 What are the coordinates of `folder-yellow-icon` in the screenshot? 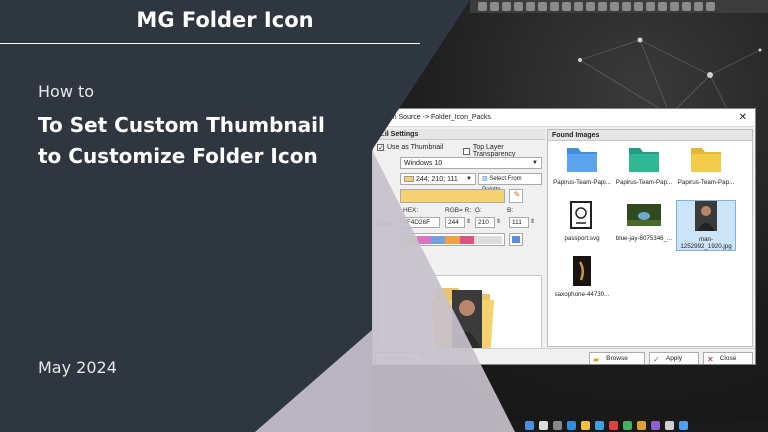 It's located at (706, 160).